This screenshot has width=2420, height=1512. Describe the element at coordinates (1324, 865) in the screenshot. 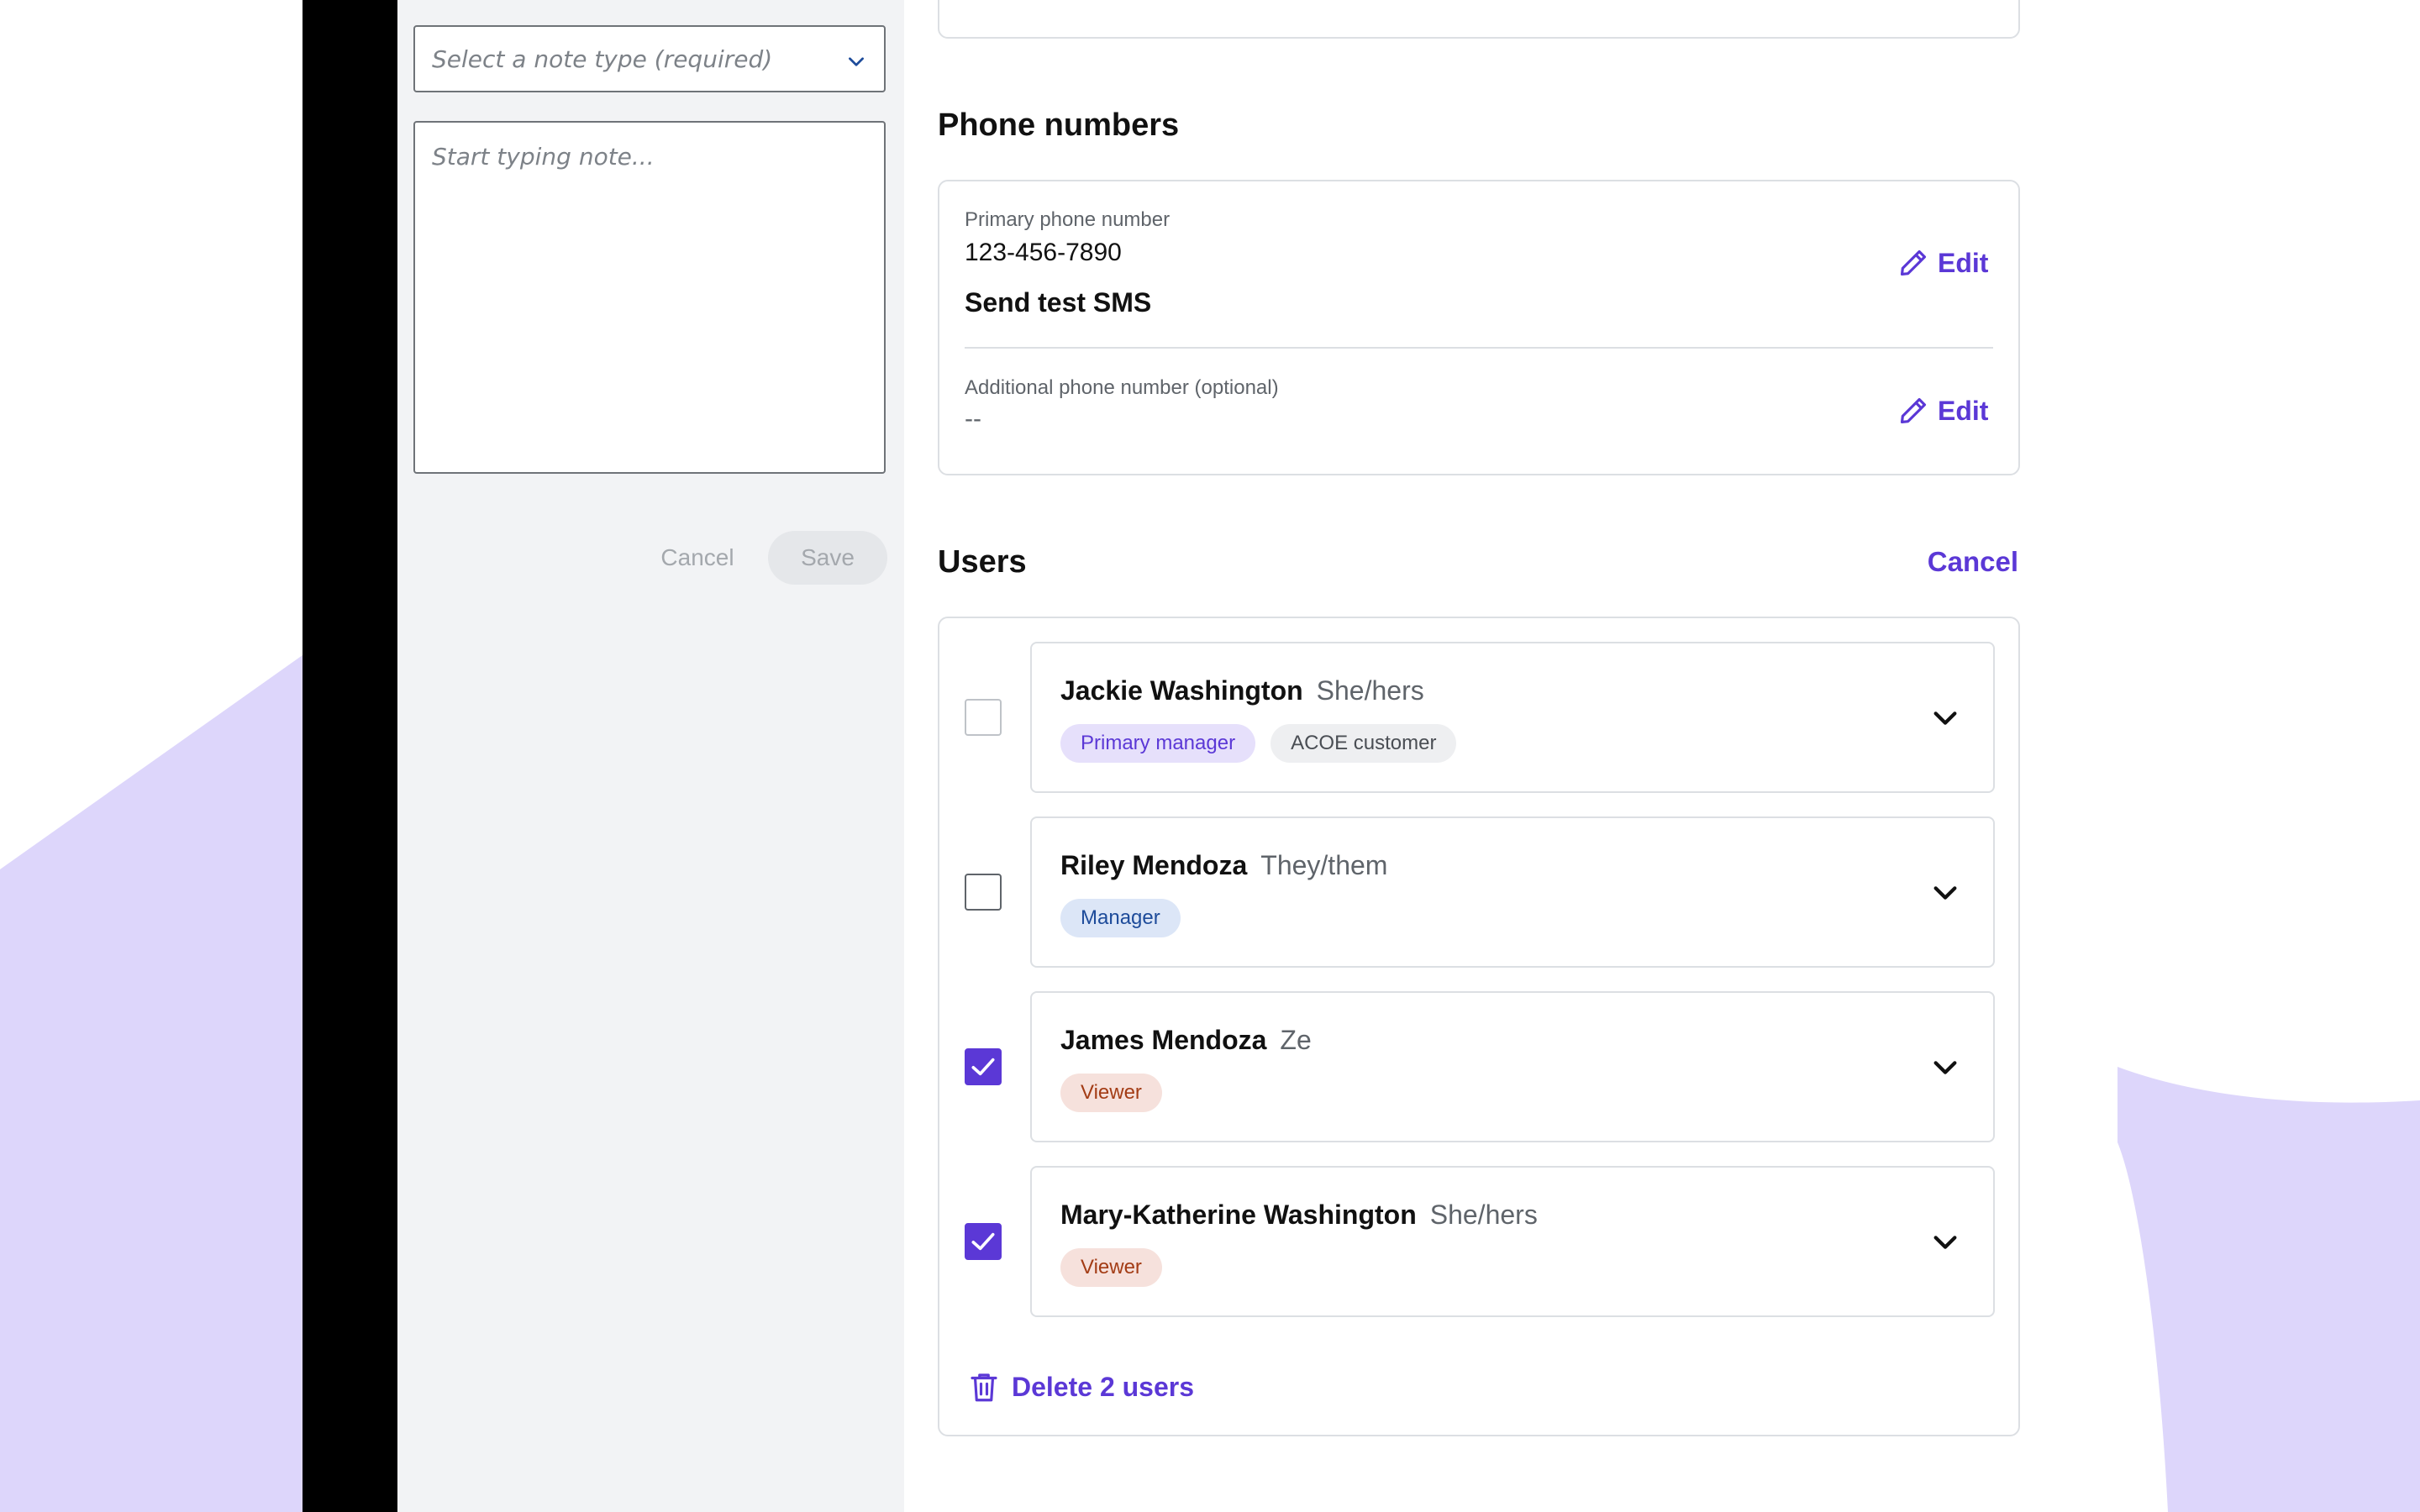

I see `user-pronouns: They/them` at that location.